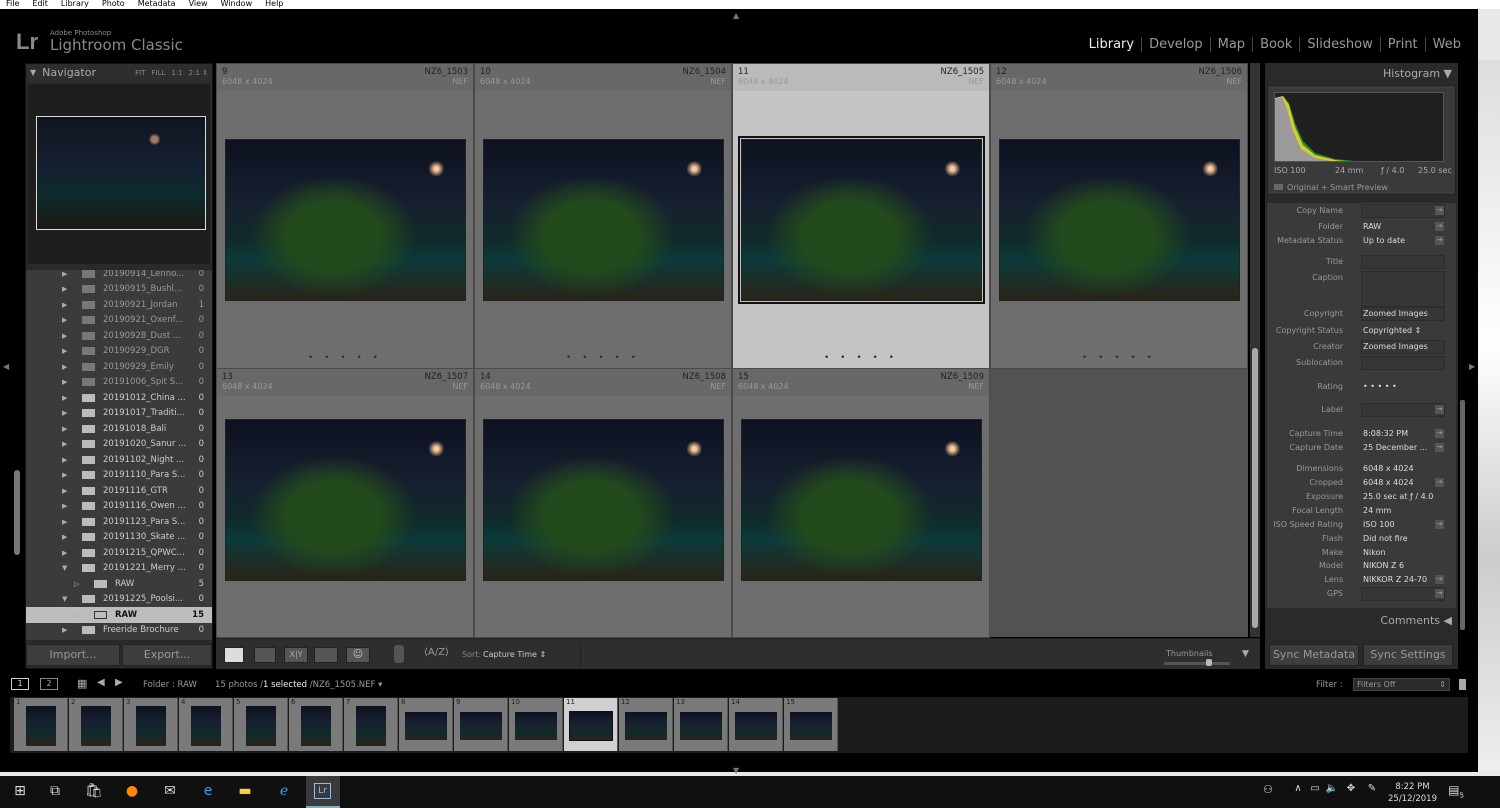 This screenshot has width=1500, height=808. What do you see at coordinates (96, 724) in the screenshot?
I see `filmstrip-thumb: 2` at bounding box center [96, 724].